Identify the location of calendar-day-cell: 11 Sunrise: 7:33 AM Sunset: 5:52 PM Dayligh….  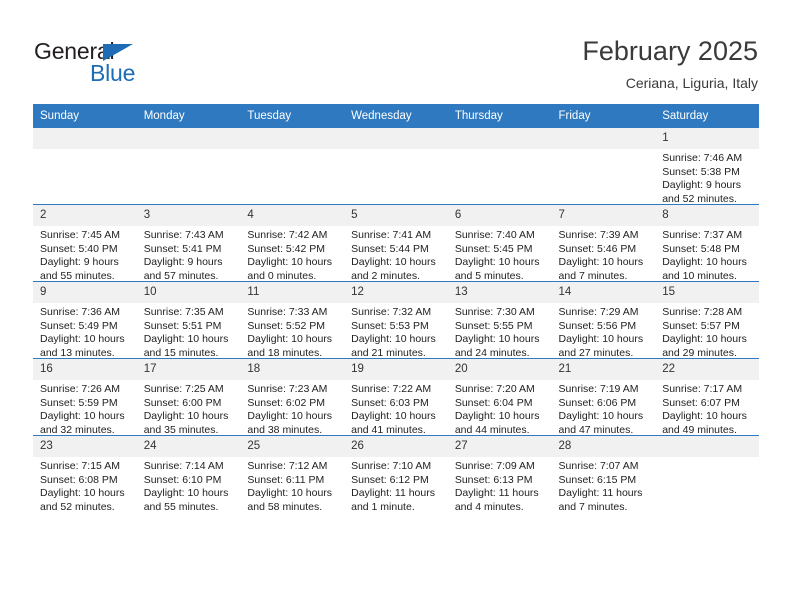
(292, 320).